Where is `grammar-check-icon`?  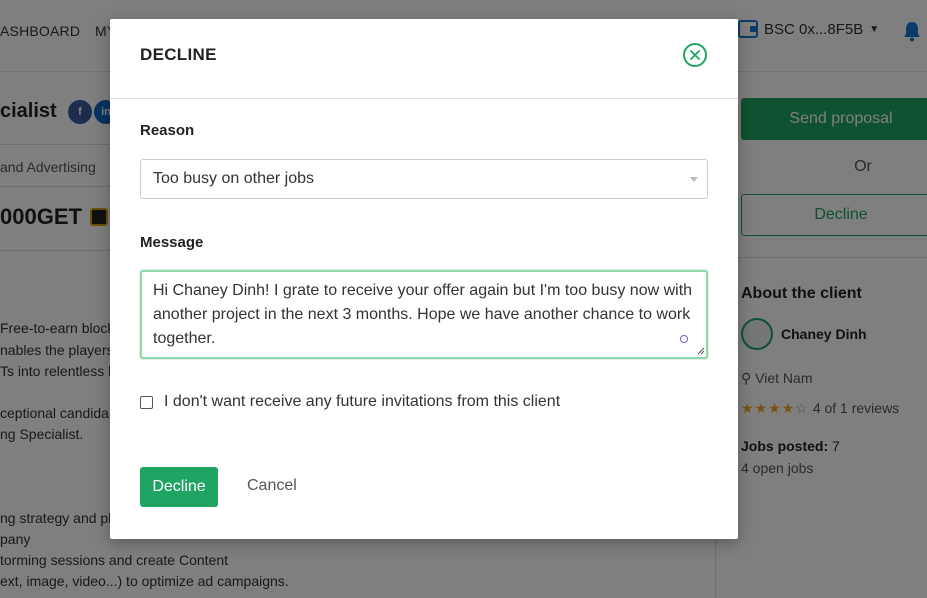 grammar-check-icon is located at coordinates (684, 339).